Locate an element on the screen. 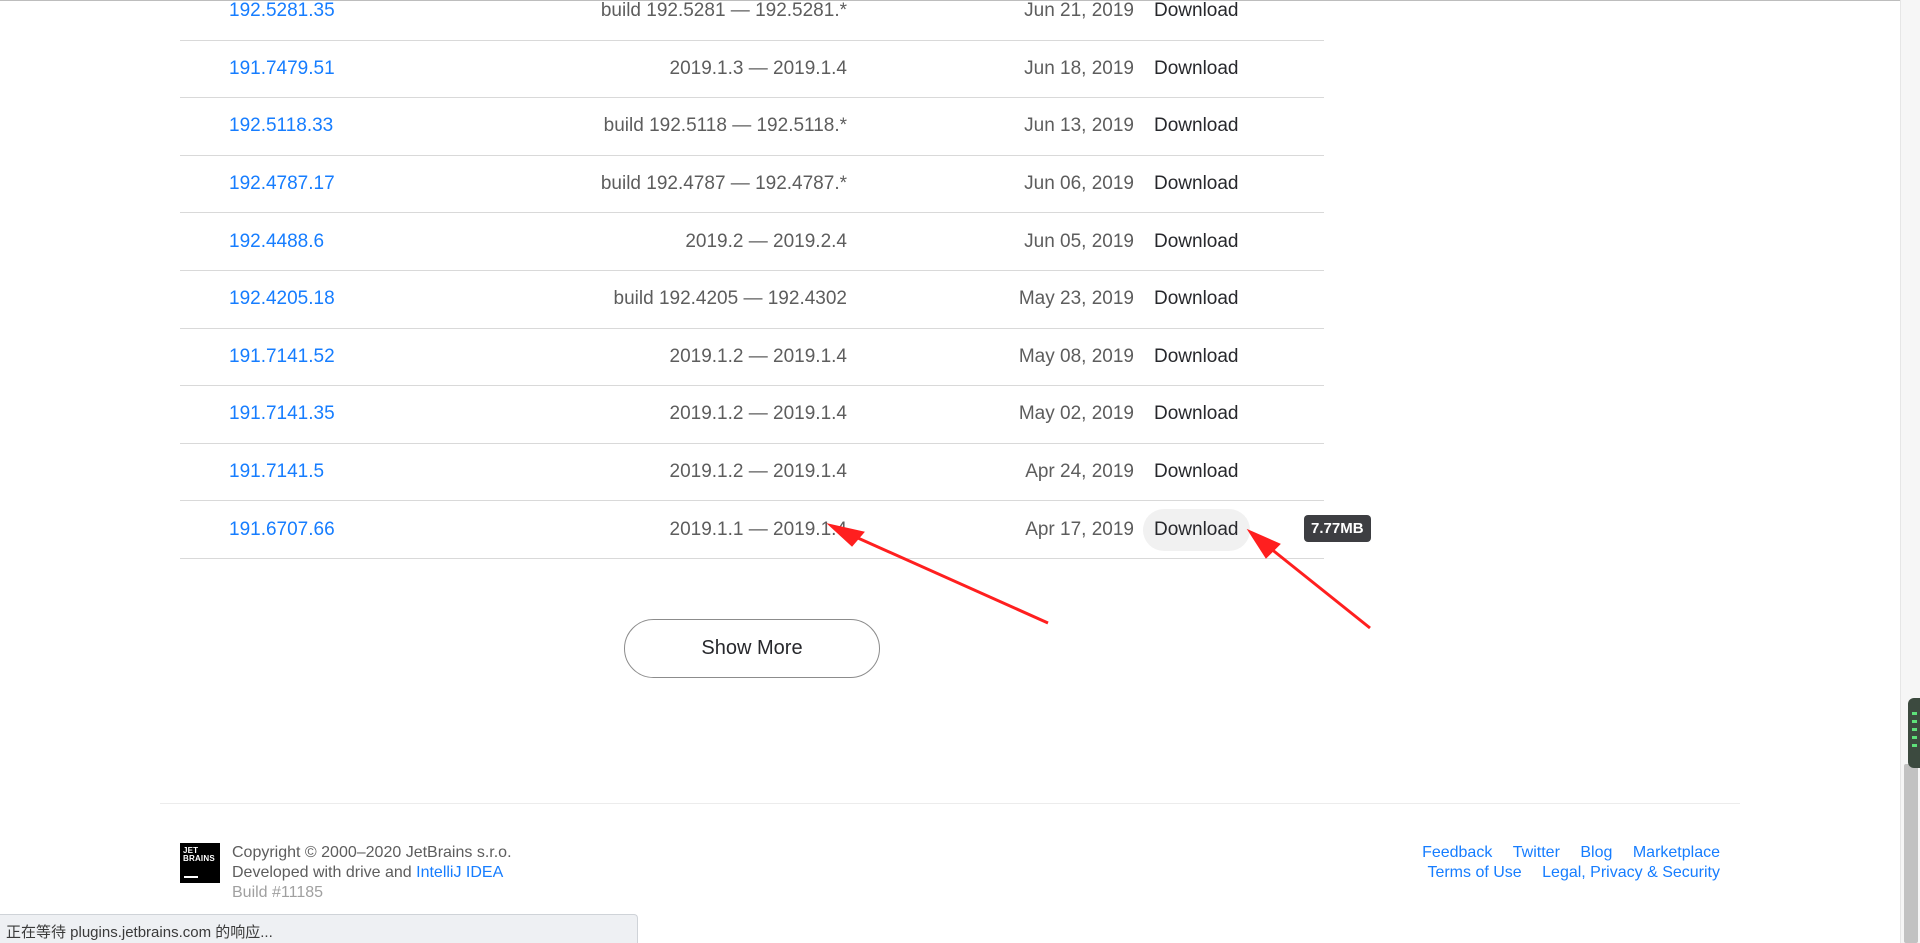 The image size is (1920, 943). compatibility-range: build 192.5281 — 192.5281.* is located at coordinates (723, 11).